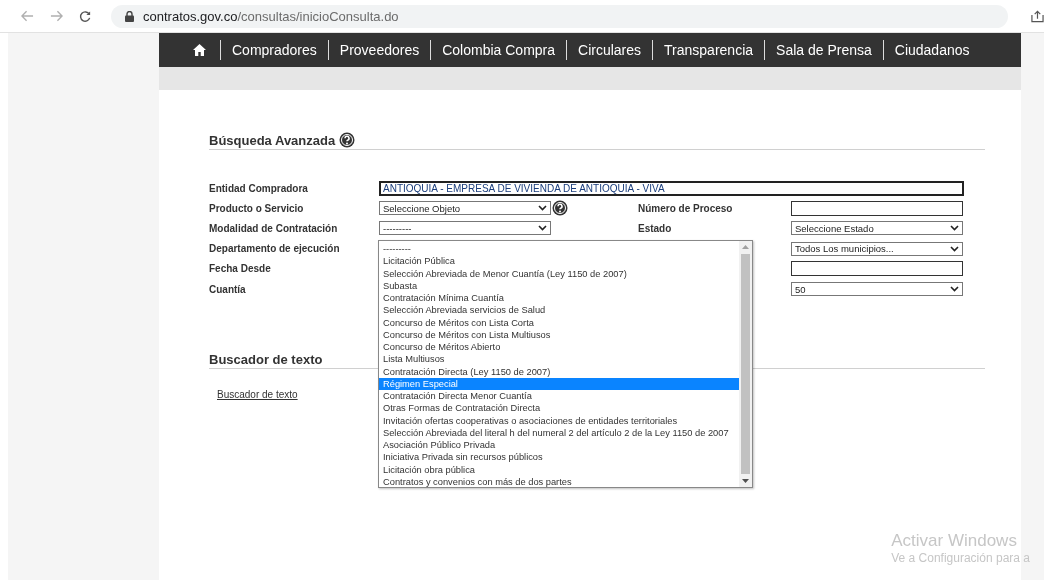  I want to click on dropdown-option: ---------, so click(559, 249).